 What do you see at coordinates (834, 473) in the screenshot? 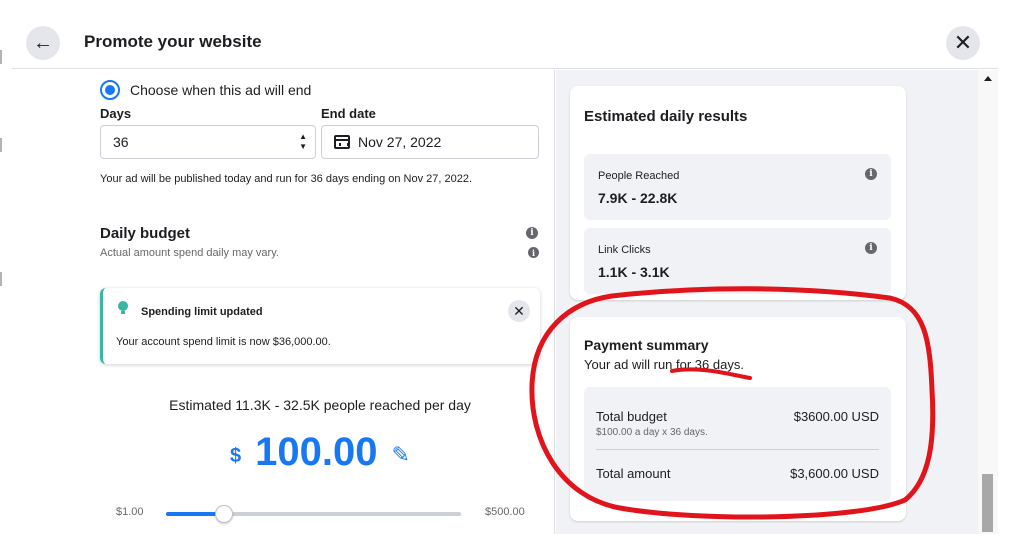
I see `total-amount-value: $3,600.00 USD` at bounding box center [834, 473].